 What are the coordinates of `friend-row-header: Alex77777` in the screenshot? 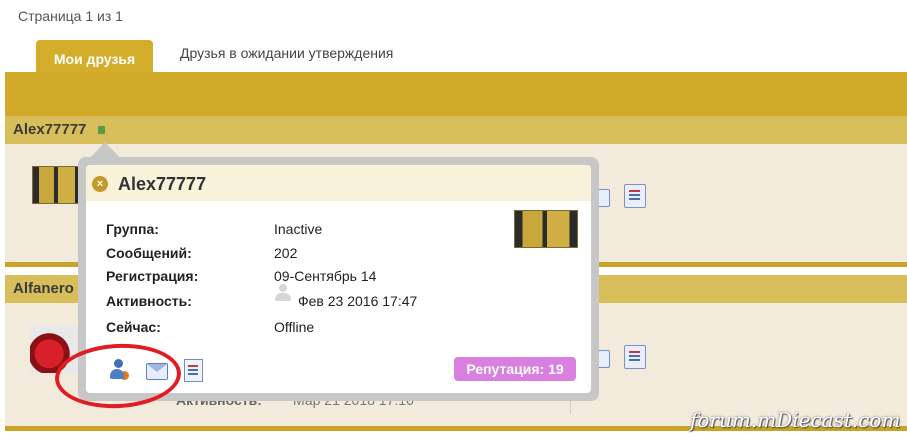 It's located at (456, 130).